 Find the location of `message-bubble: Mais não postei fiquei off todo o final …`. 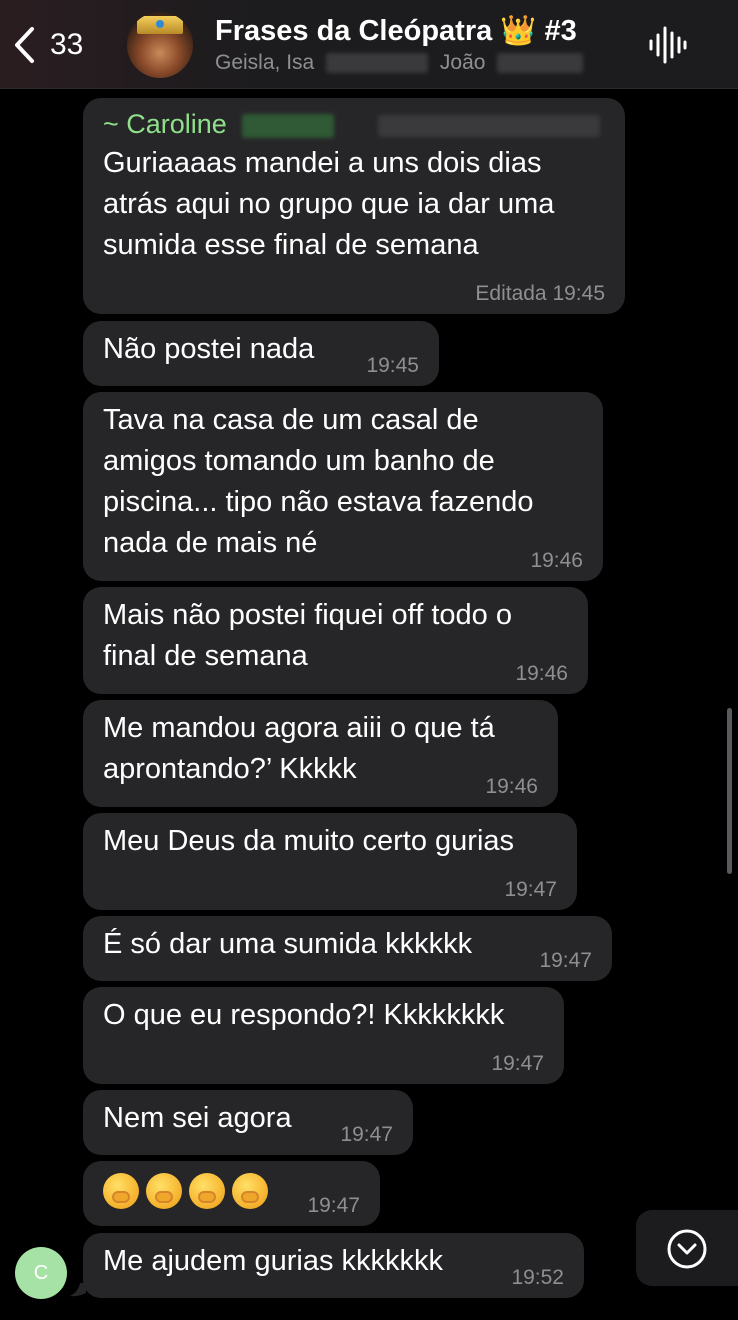

message-bubble: Mais não postei fiquei off todo o final … is located at coordinates (335, 640).